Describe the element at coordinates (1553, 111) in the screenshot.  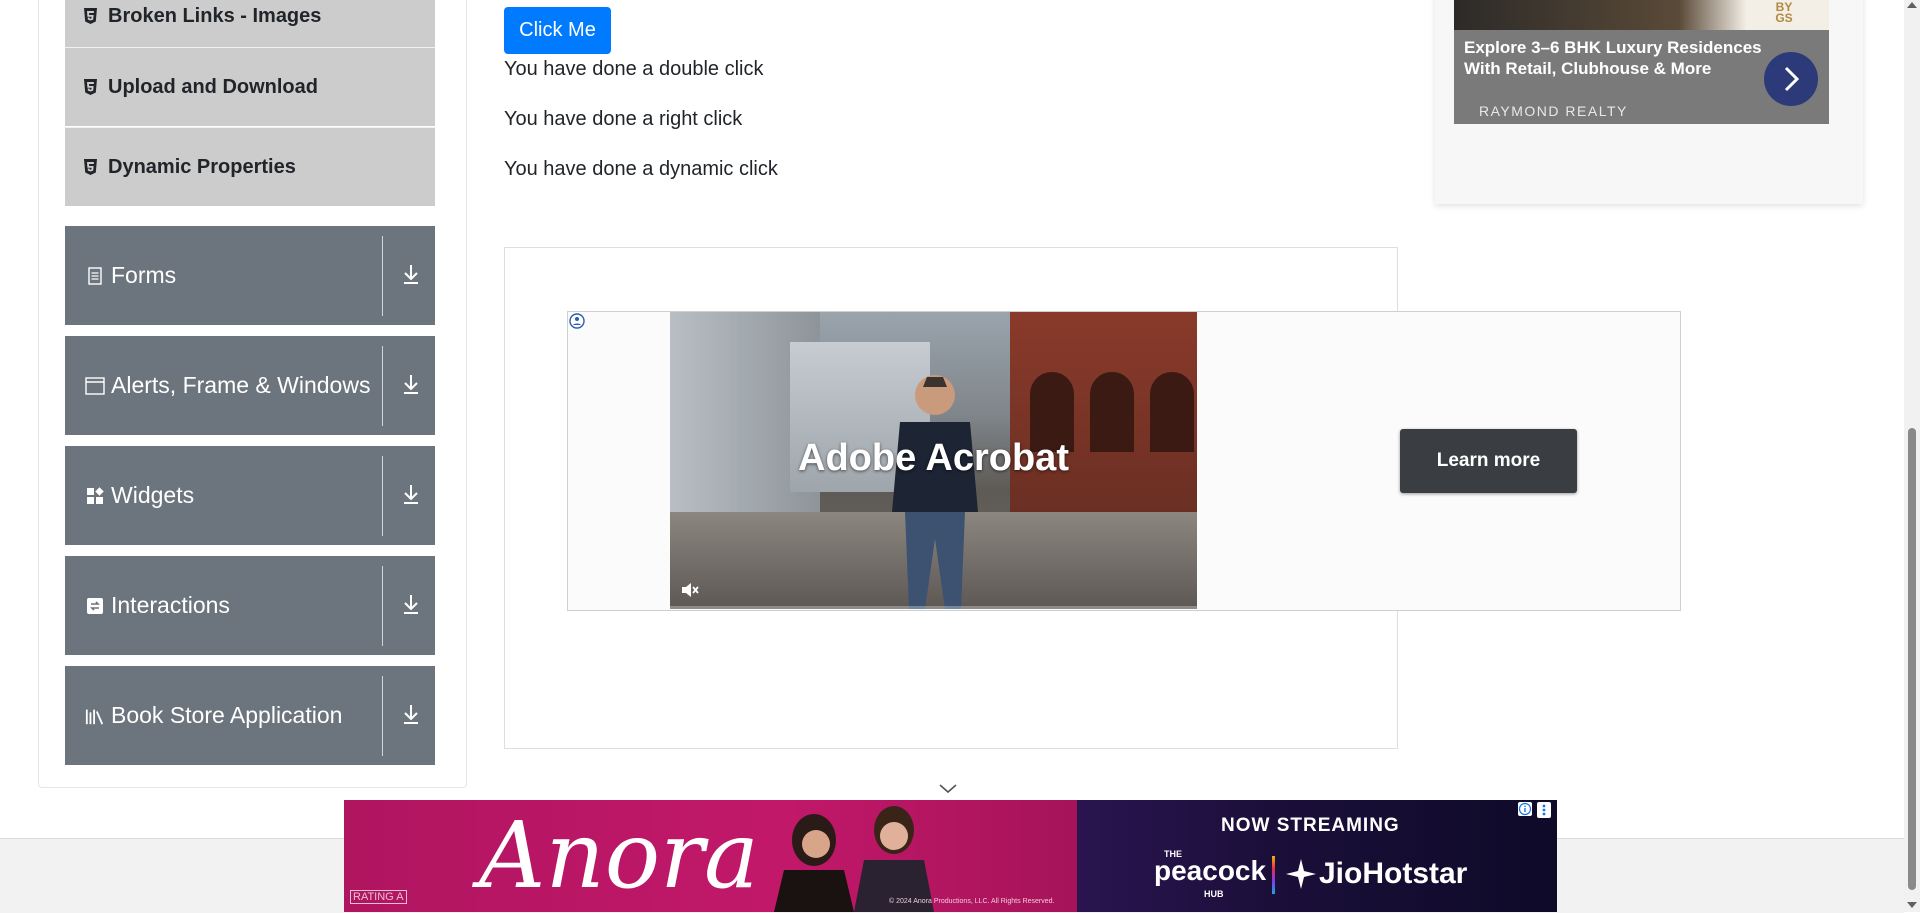
I see `side-ad-brand: RAYMOND REALTY` at that location.